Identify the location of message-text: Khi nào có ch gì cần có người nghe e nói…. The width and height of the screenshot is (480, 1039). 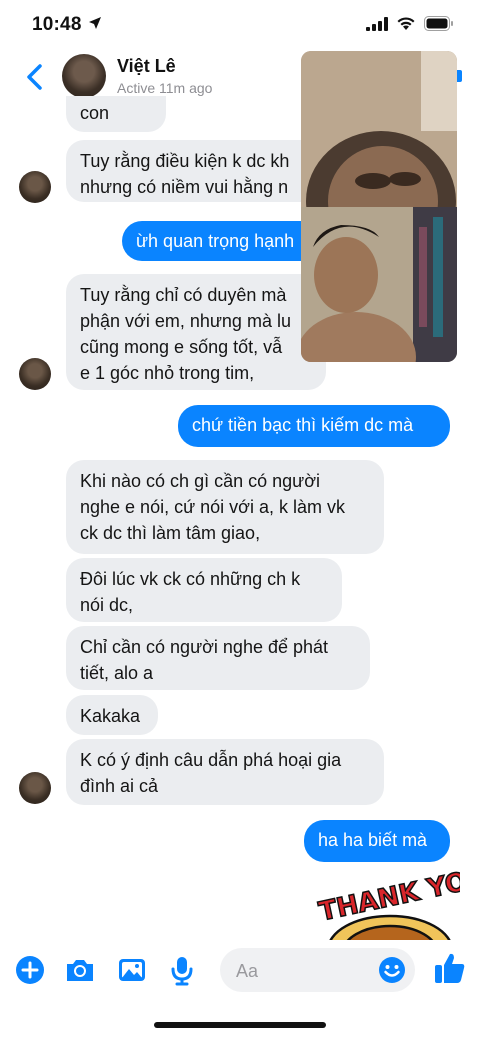
(212, 507).